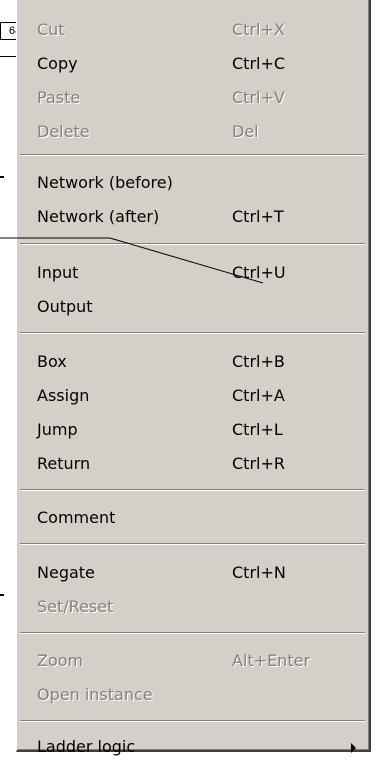 The height and width of the screenshot is (765, 374). I want to click on menu-item-label: Assign, so click(63, 395).